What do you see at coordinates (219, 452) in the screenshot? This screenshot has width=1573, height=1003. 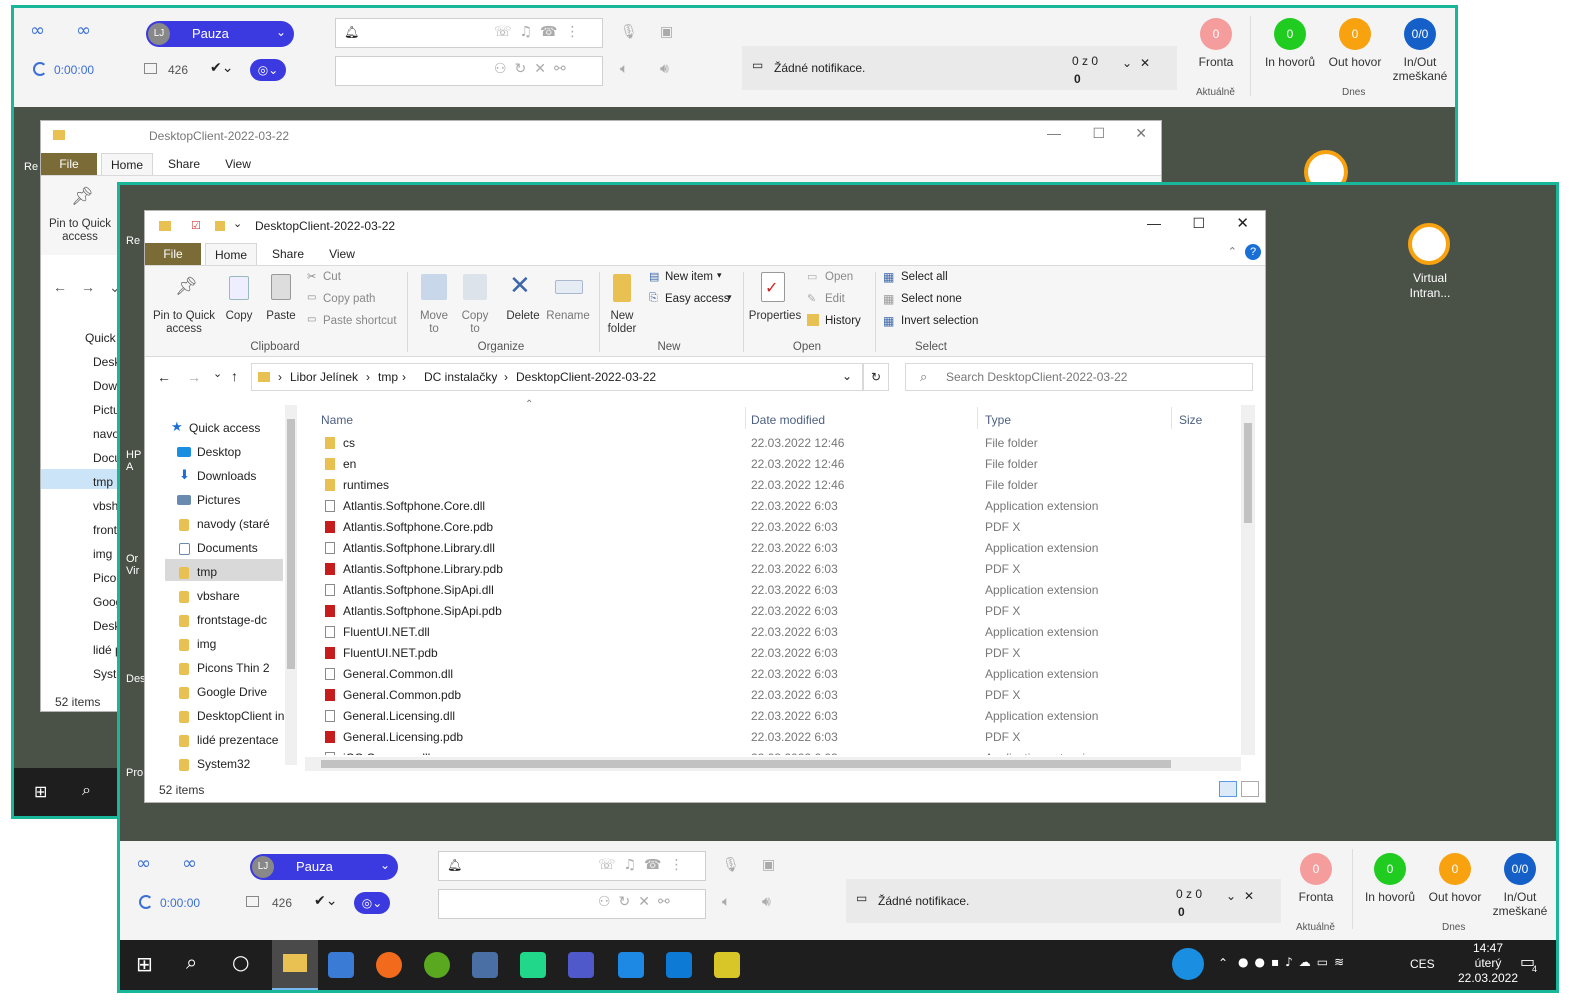 I see `nav-item-desktop: Desktop` at bounding box center [219, 452].